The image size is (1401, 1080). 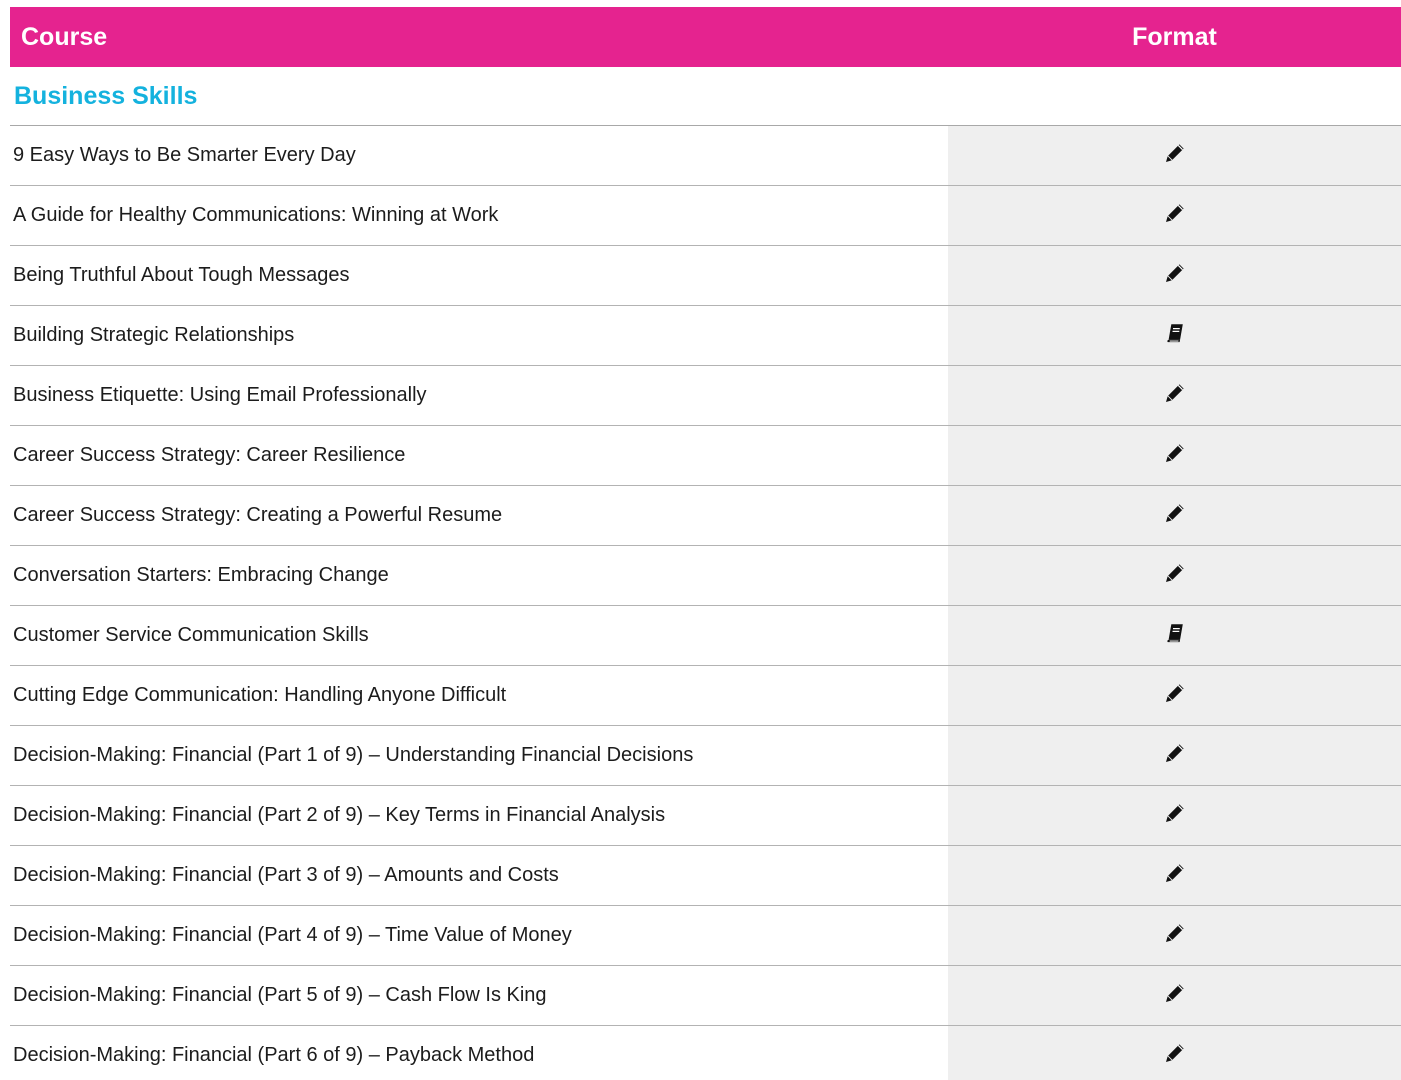 What do you see at coordinates (705, 96) in the screenshot?
I see `section-title: Business Skills` at bounding box center [705, 96].